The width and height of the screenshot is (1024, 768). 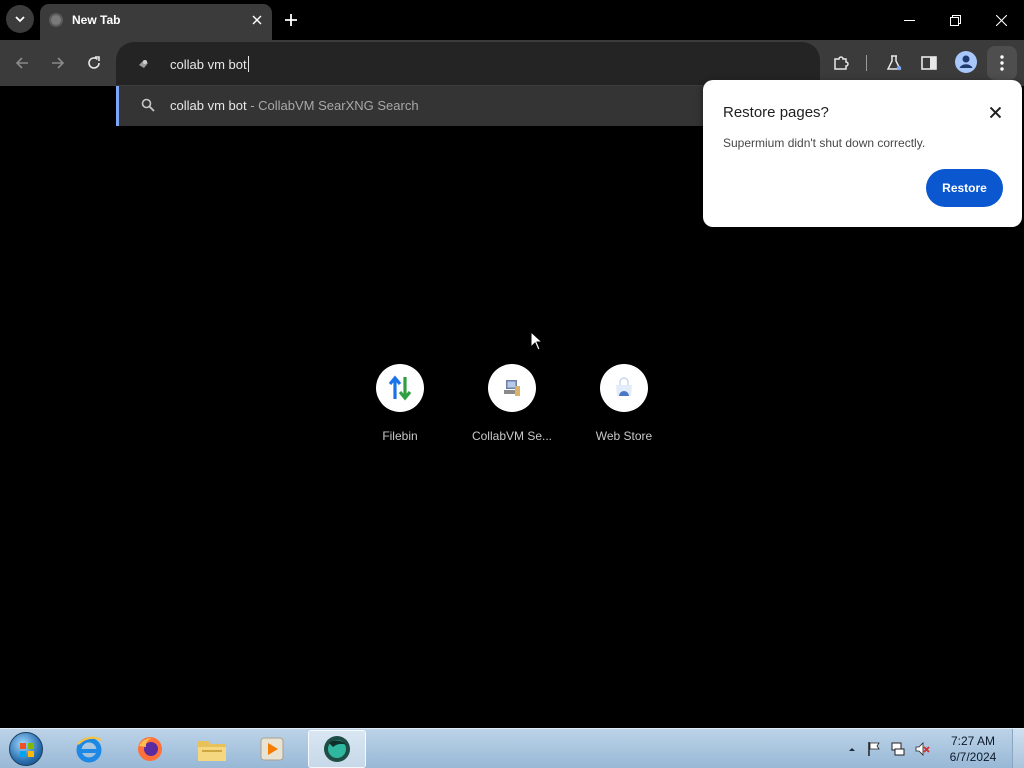 What do you see at coordinates (973, 749) in the screenshot?
I see `system-clock: 7:27 AM 6/7/2024` at bounding box center [973, 749].